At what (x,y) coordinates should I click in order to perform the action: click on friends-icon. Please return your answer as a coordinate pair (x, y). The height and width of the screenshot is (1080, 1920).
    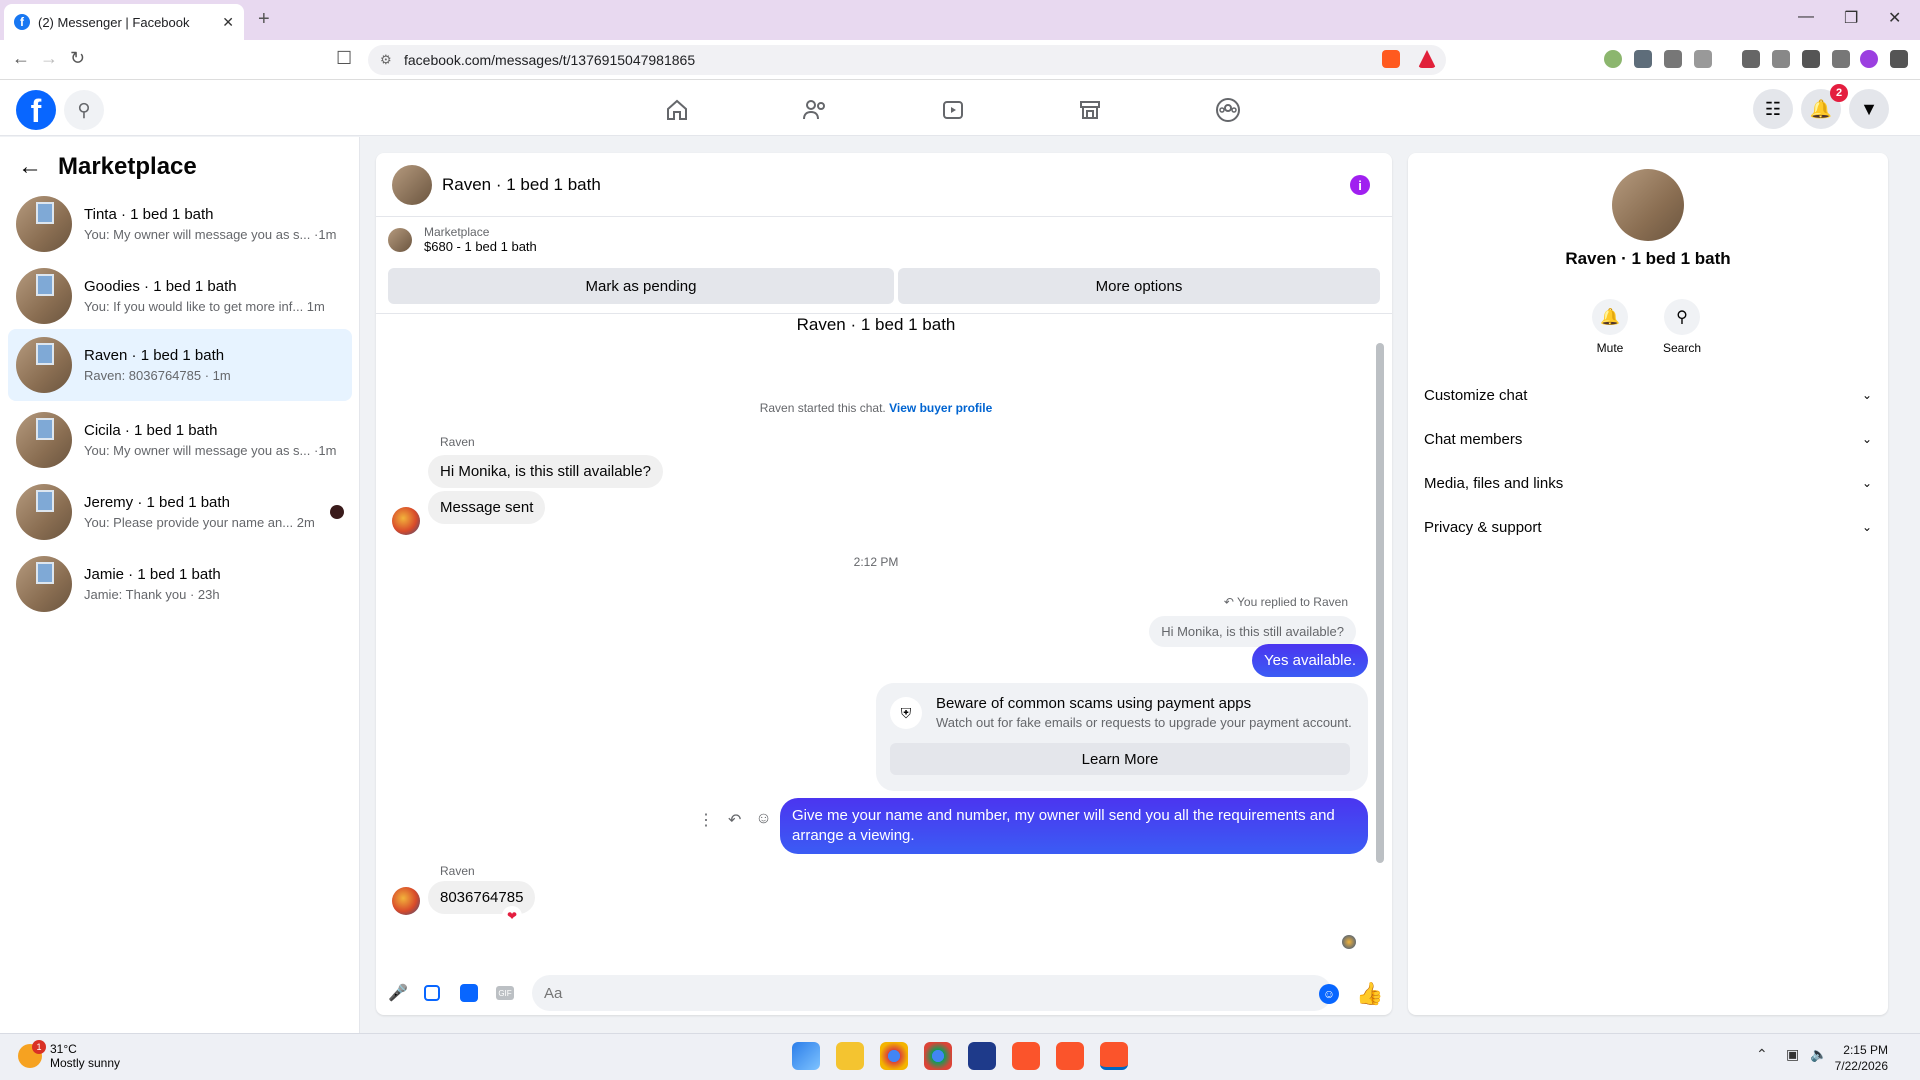
    Looking at the image, I should click on (815, 110).